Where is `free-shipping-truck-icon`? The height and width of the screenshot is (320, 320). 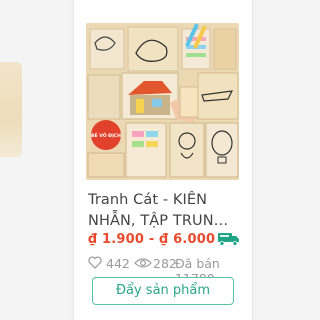 free-shipping-truck-icon is located at coordinates (228, 239).